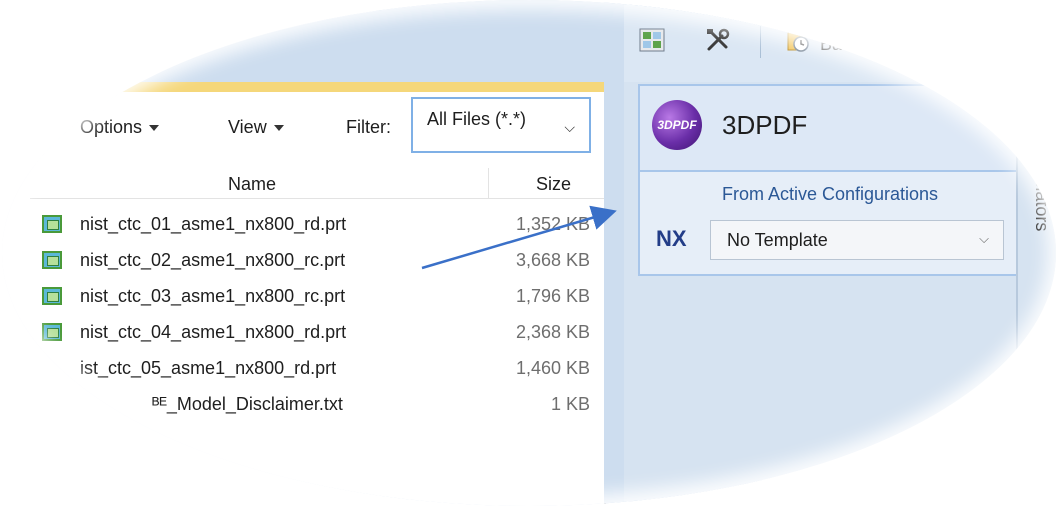 Image resolution: width=1058 pixels, height=506 pixels. What do you see at coordinates (519, 237) in the screenshot?
I see `annotation-arrow` at bounding box center [519, 237].